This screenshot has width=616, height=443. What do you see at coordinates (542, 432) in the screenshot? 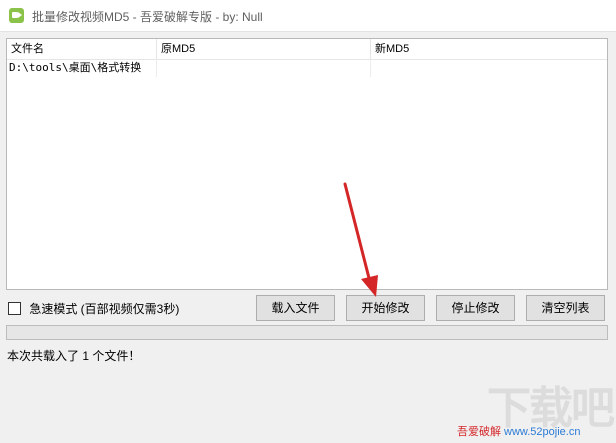
I see `watermark-site-text: www.52pojie.cn` at bounding box center [542, 432].